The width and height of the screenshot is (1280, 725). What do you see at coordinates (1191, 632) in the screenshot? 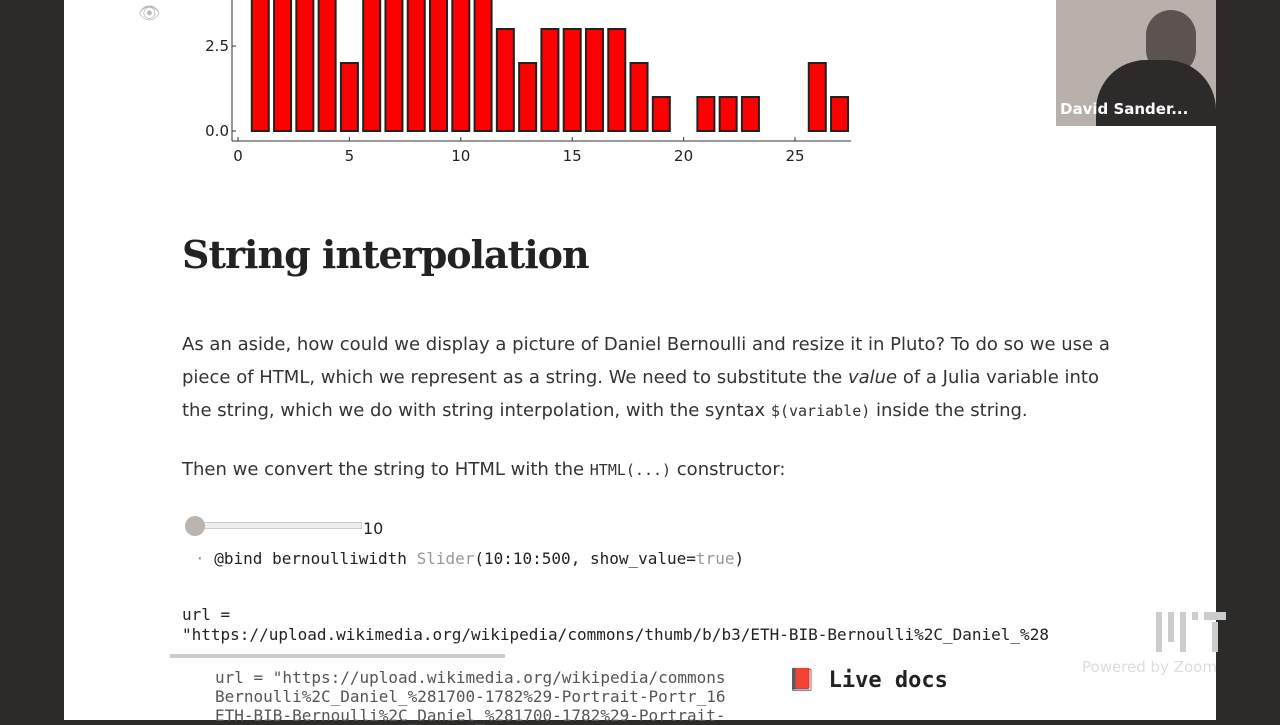
I see `mit-logo` at bounding box center [1191, 632].